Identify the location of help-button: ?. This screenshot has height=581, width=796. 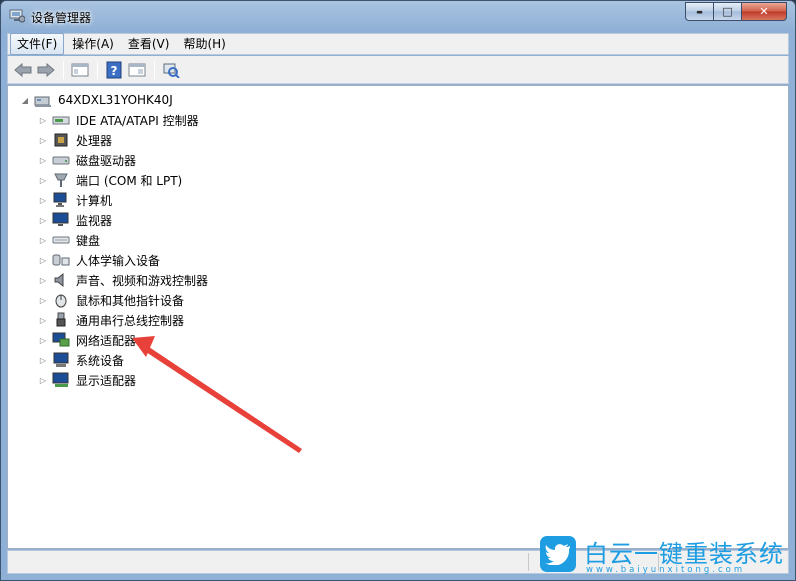
(114, 70).